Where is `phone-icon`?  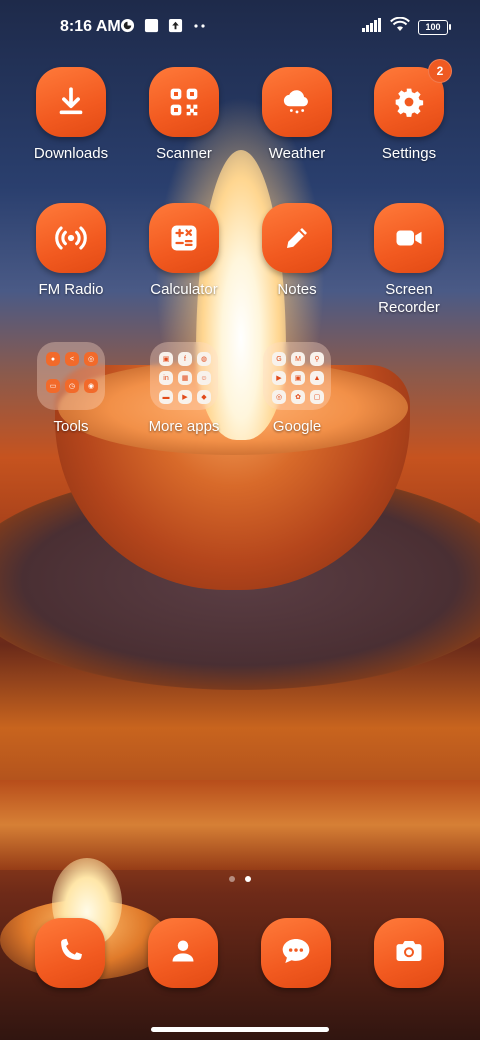 phone-icon is located at coordinates (70, 953).